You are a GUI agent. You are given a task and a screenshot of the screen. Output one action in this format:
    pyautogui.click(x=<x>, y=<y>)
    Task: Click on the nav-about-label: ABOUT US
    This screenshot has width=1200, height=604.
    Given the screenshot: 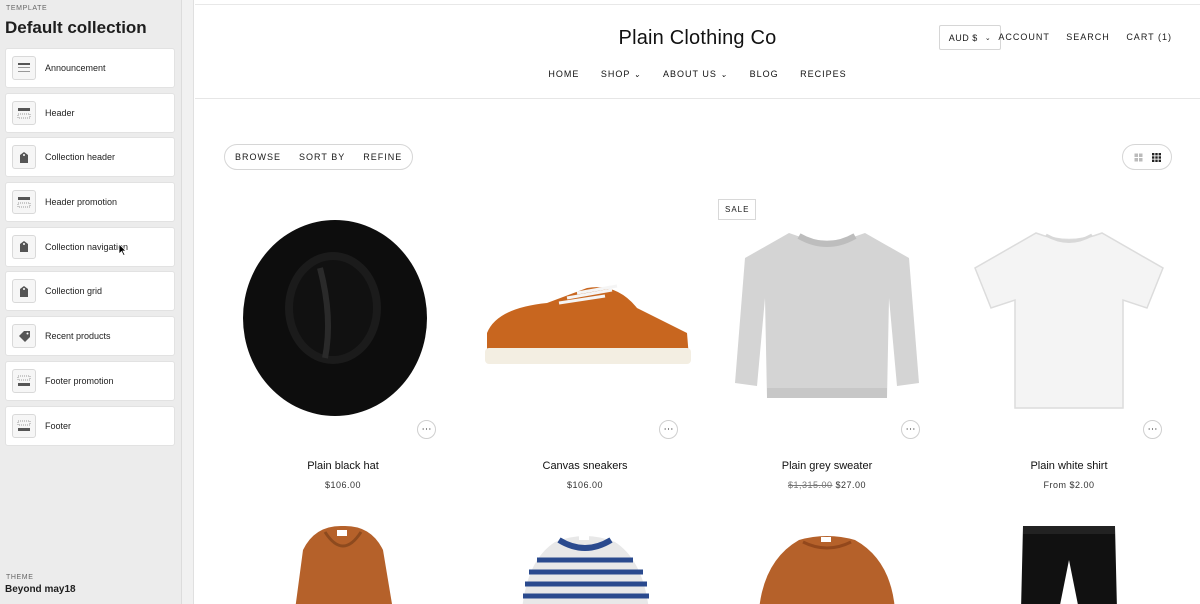 What is the action you would take?
    pyautogui.click(x=689, y=74)
    